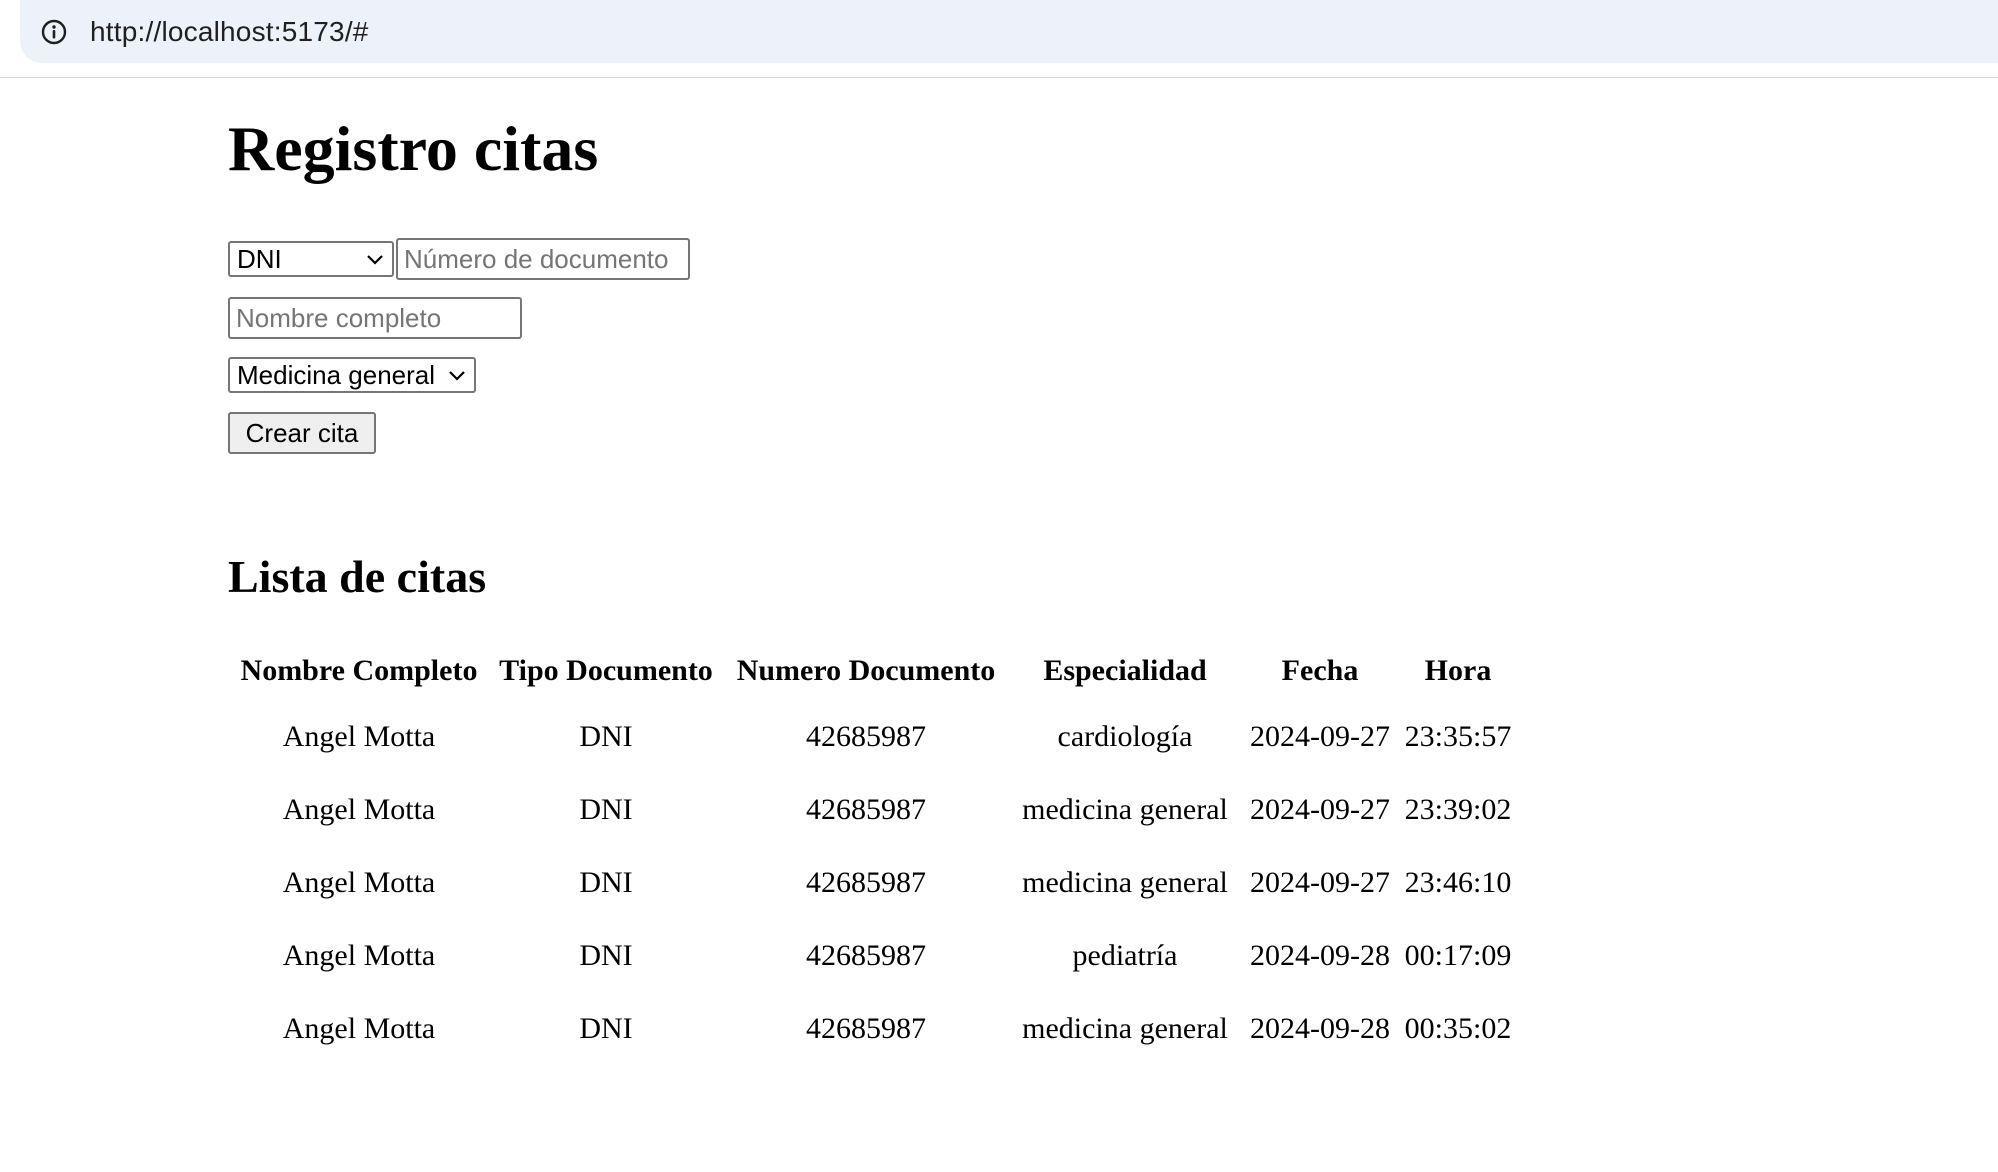 The image size is (1998, 1172). What do you see at coordinates (1458, 670) in the screenshot?
I see `column-header-time: Hora` at bounding box center [1458, 670].